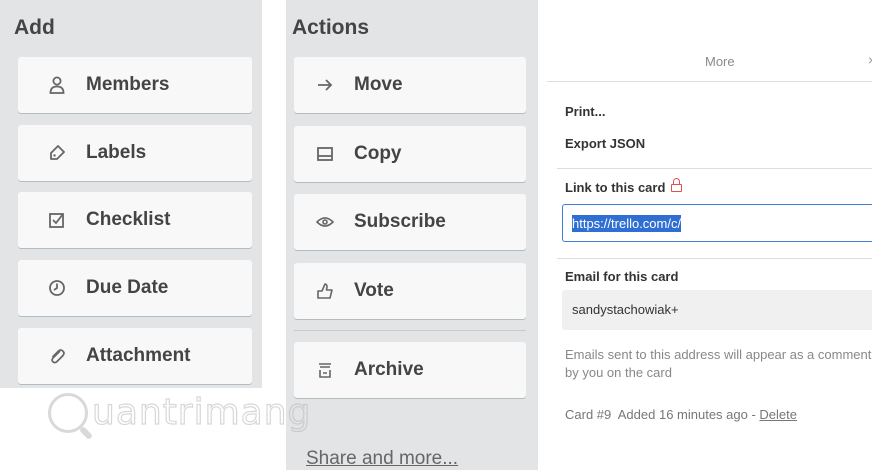 The height and width of the screenshot is (470, 872). I want to click on move-label: Move, so click(378, 84).